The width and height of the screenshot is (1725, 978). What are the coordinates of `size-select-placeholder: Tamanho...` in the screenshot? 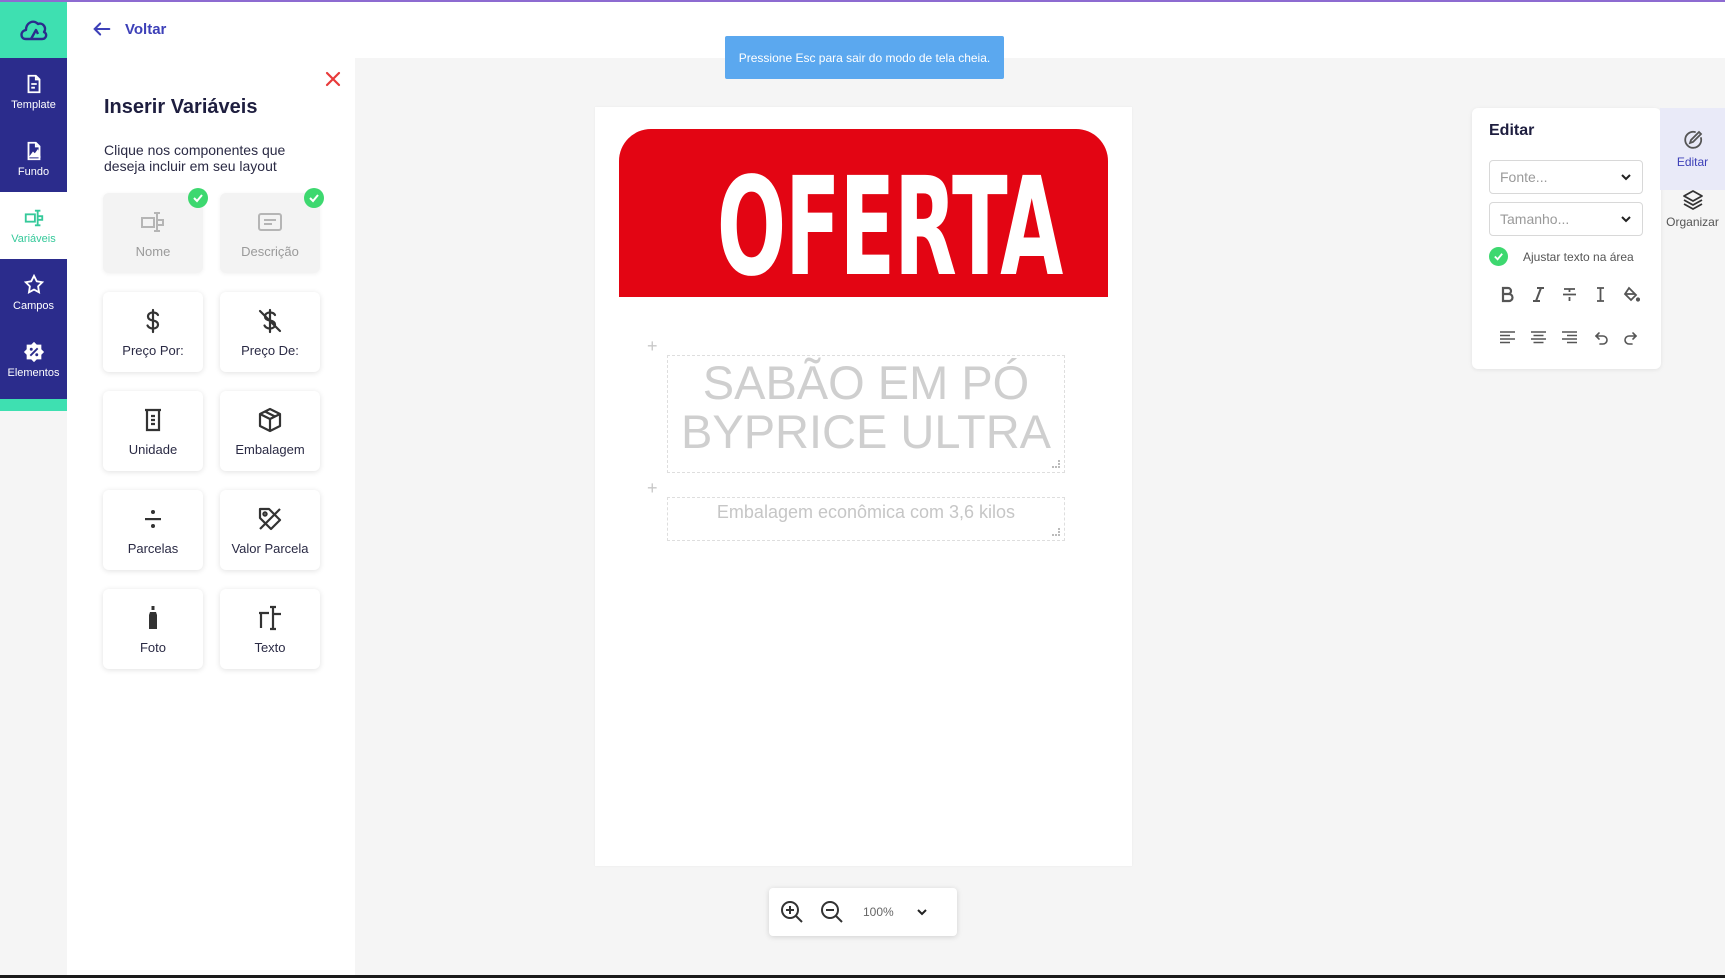 It's located at (1535, 219).